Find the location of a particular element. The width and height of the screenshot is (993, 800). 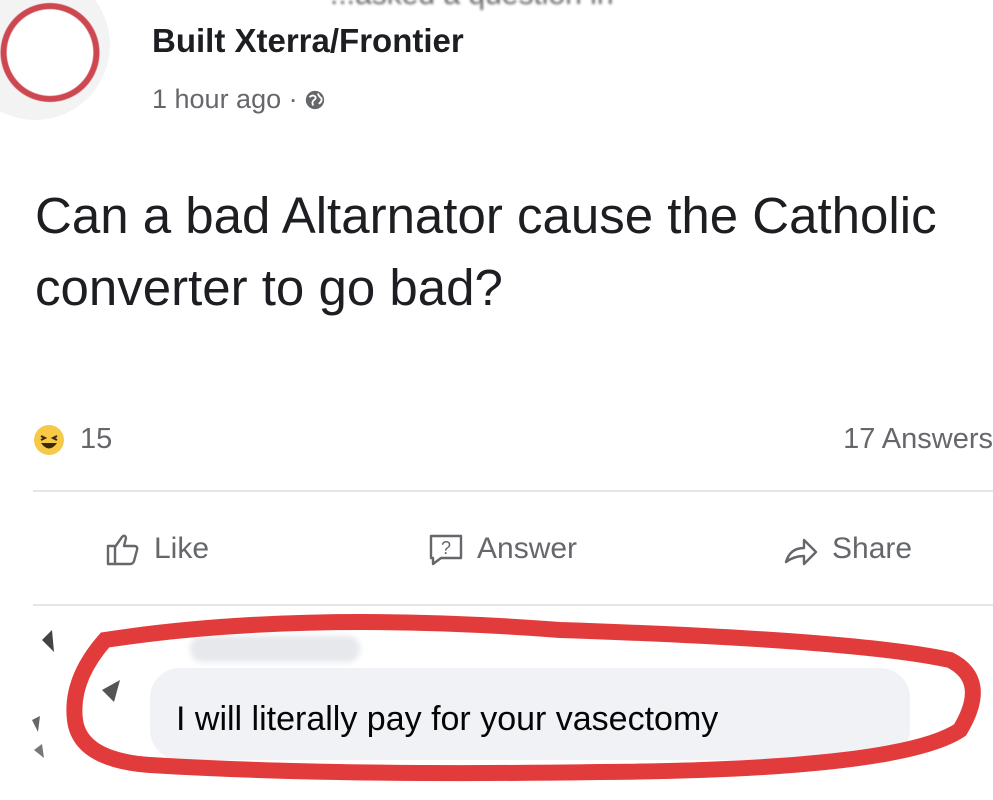

post-header-text: ...asked a question in is located at coordinates (472, 6).